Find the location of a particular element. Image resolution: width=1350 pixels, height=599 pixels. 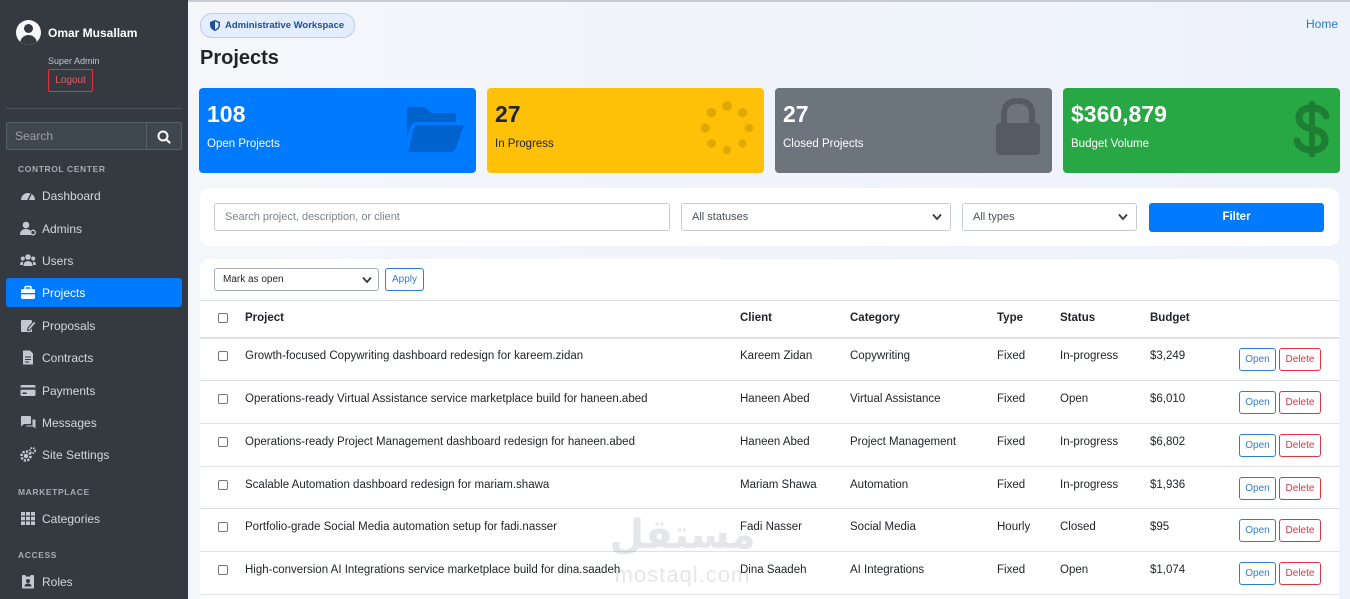

sidebar-item-admins: Admins is located at coordinates (94, 228).